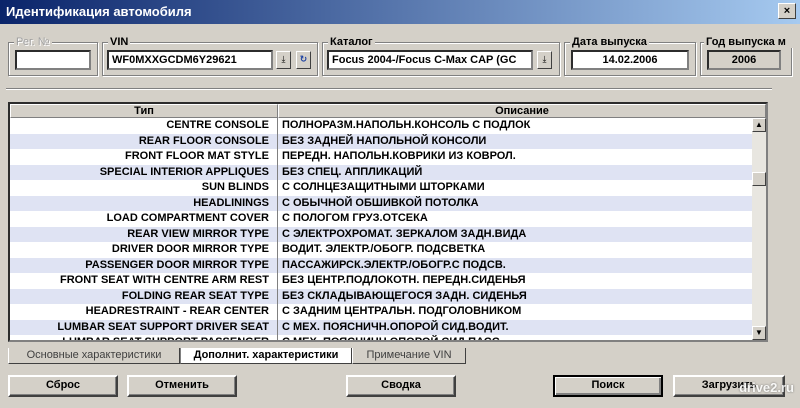  What do you see at coordinates (406, 125) in the screenshot?
I see `row-description-cell: ПОЛНОРАЗМ.НАПОЛЬН.КОНСОЛЬ С ПОДЛОК` at bounding box center [406, 125].